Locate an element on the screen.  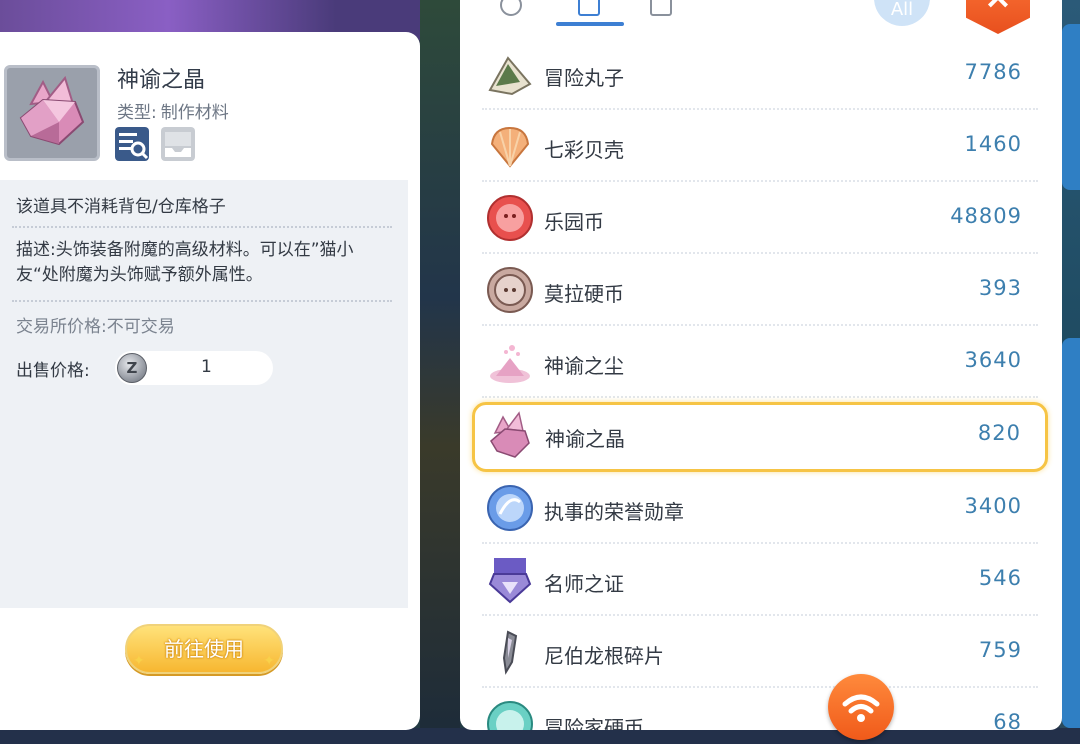
inspect-icon is located at coordinates (132, 144).